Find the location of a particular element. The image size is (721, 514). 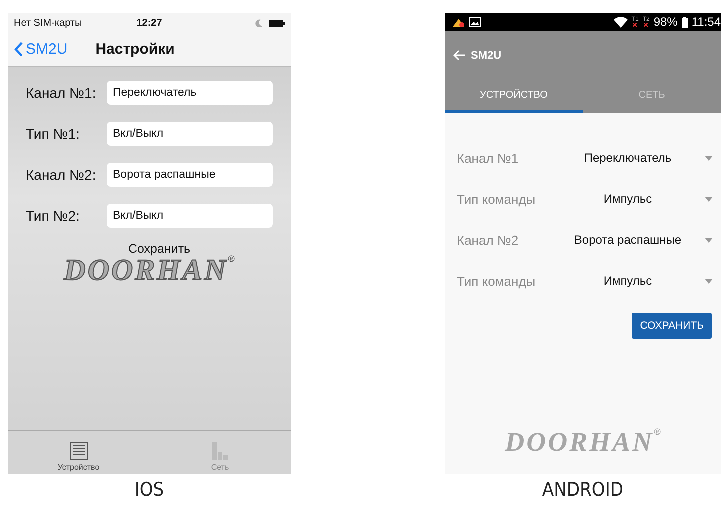

image-icon is located at coordinates (475, 22).